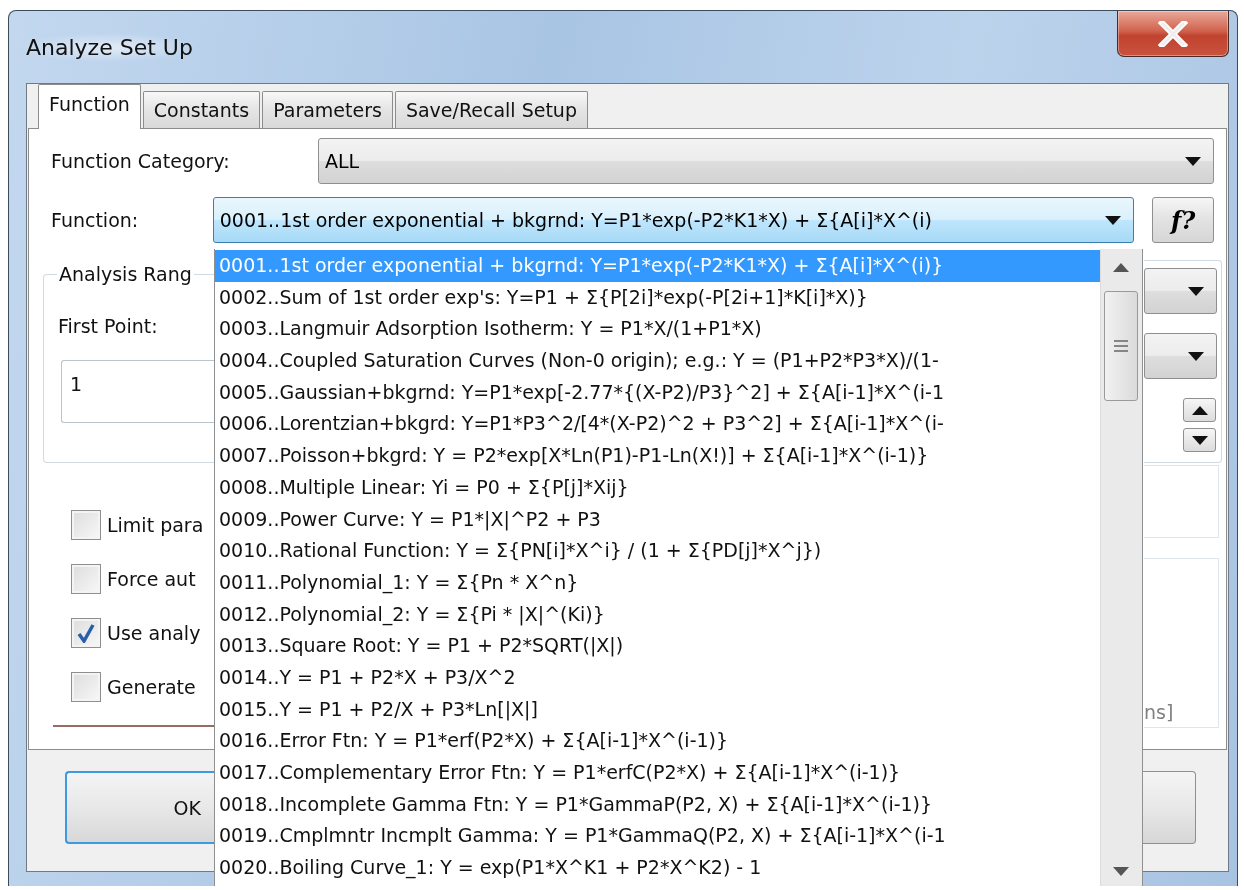 This screenshot has height=890, width=1244. I want to click on spin-up-button, so click(1199, 410).